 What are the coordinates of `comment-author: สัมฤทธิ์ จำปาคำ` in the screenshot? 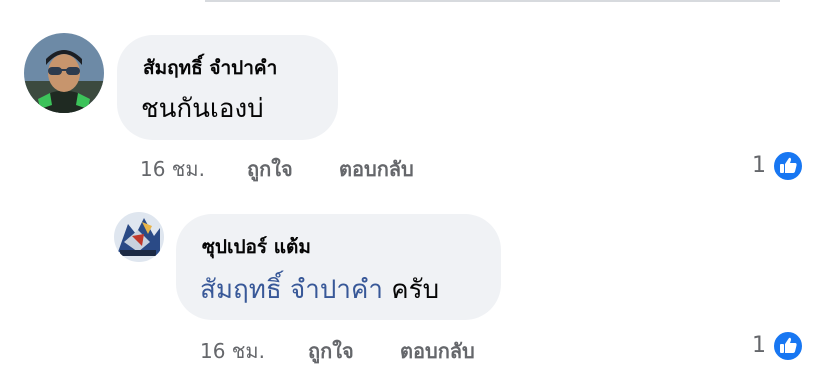 It's located at (210, 68).